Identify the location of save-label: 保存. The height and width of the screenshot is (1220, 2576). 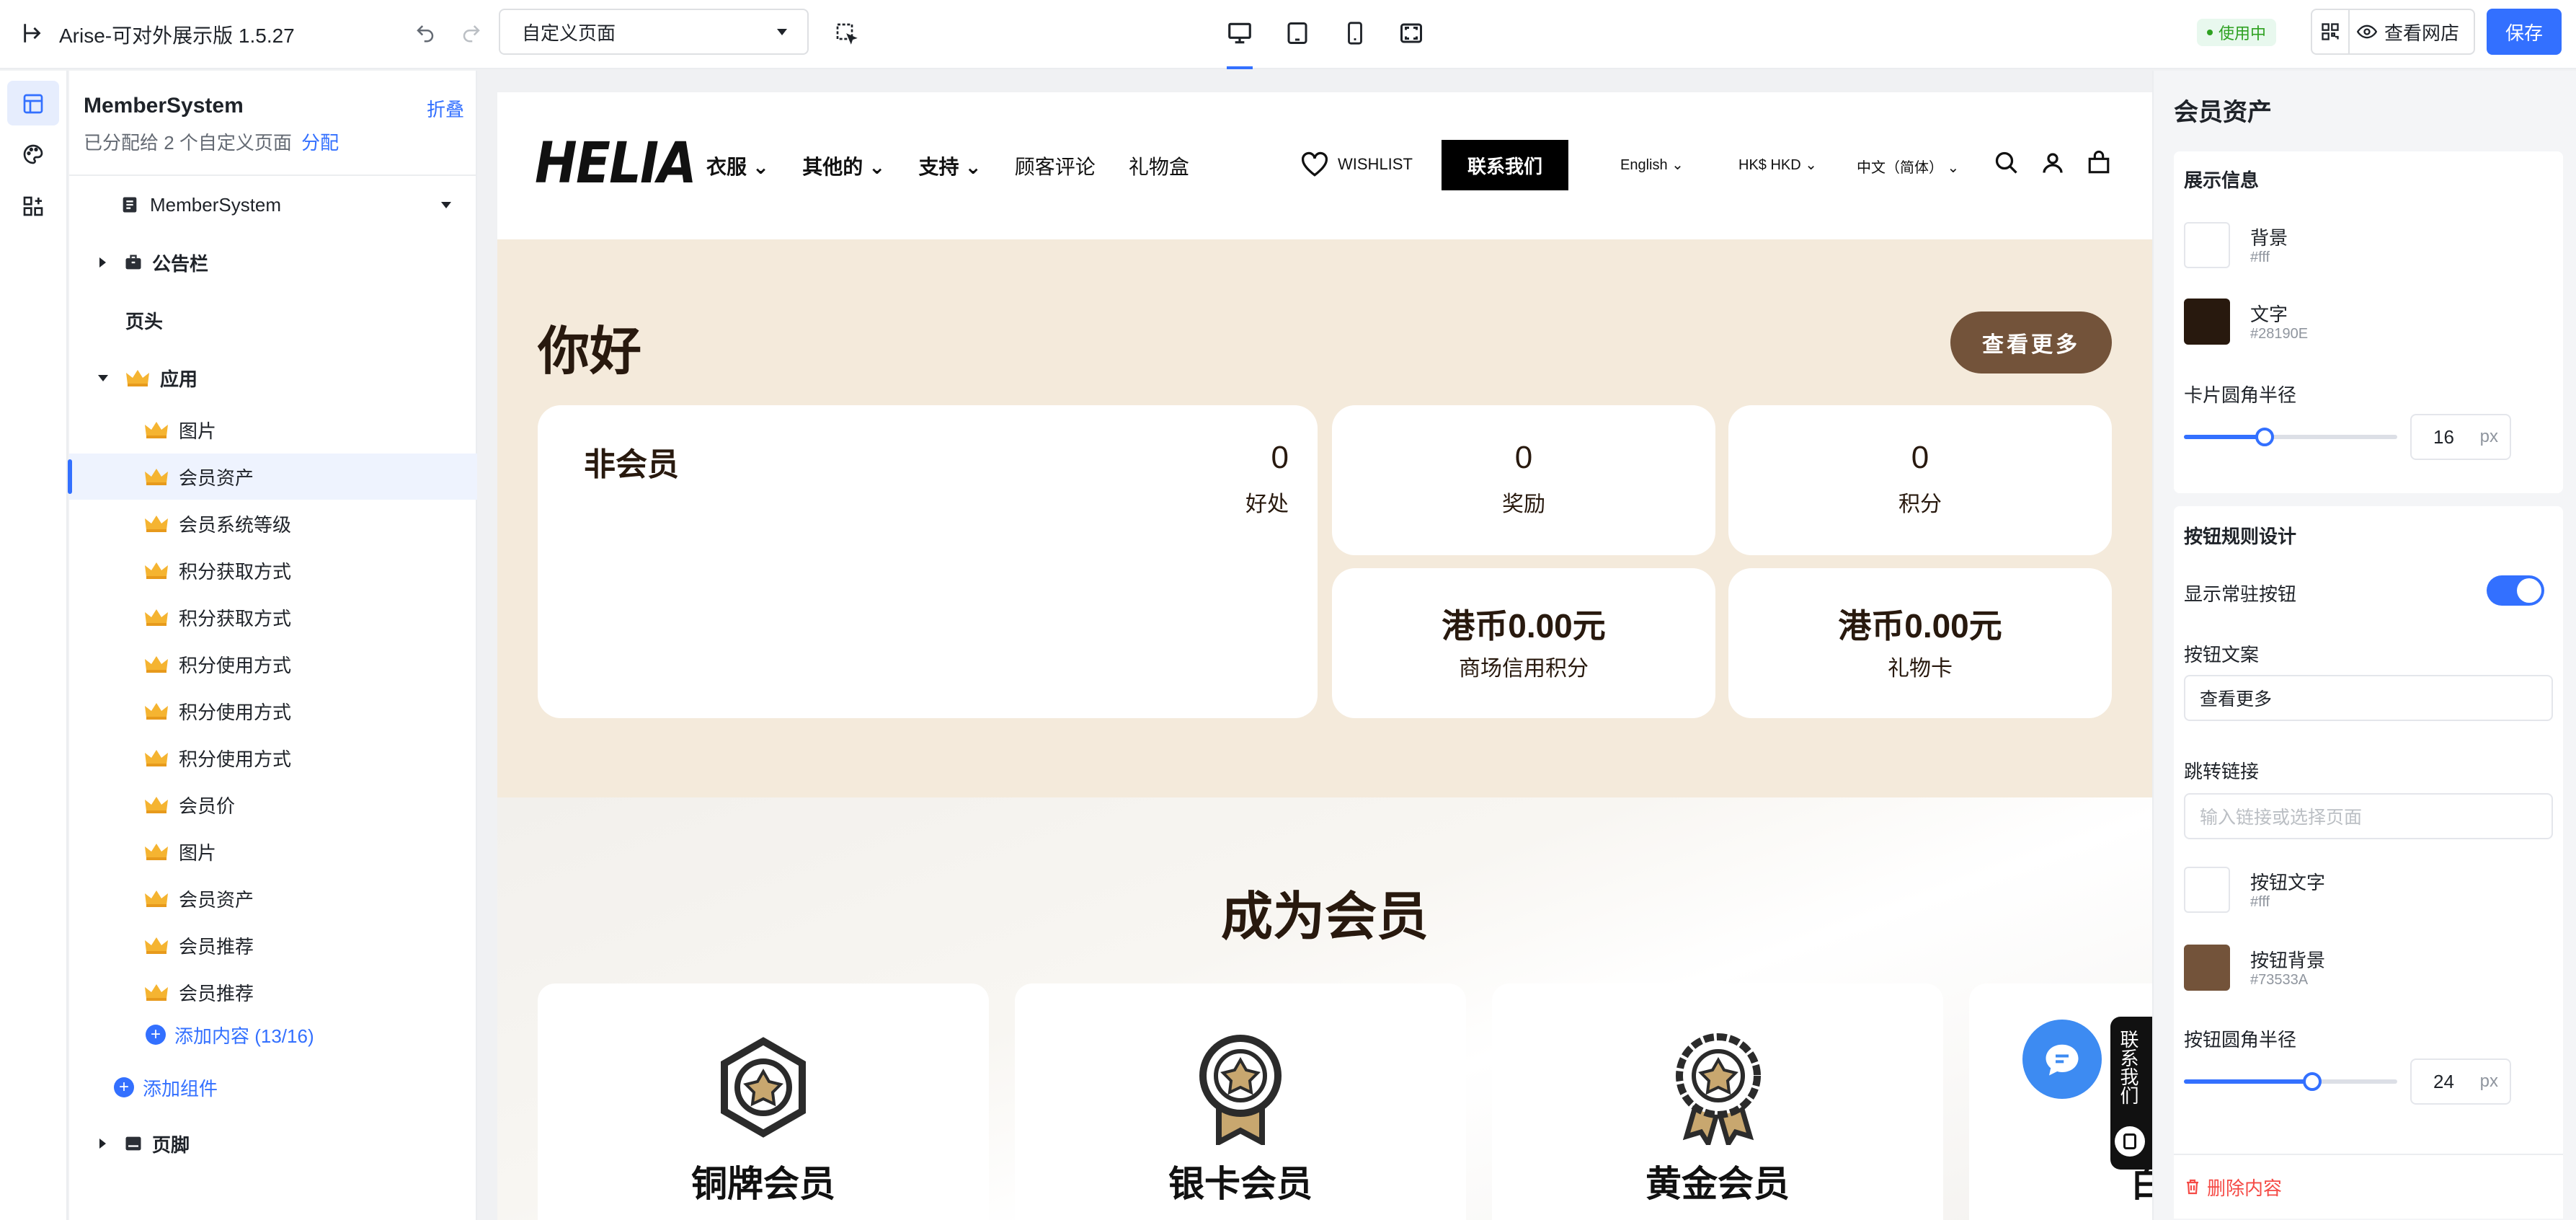
(2524, 33).